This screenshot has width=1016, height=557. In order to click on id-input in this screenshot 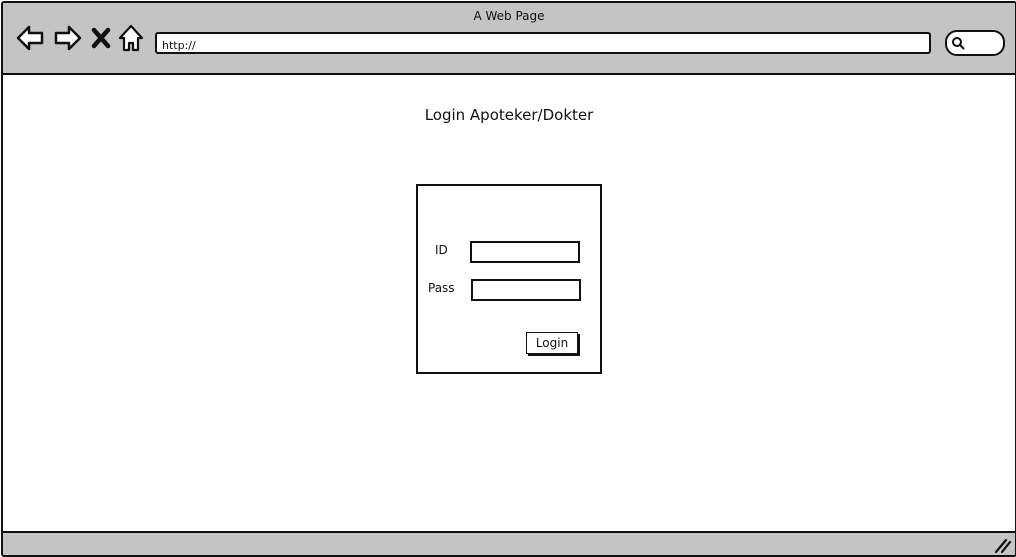, I will do `click(525, 254)`.